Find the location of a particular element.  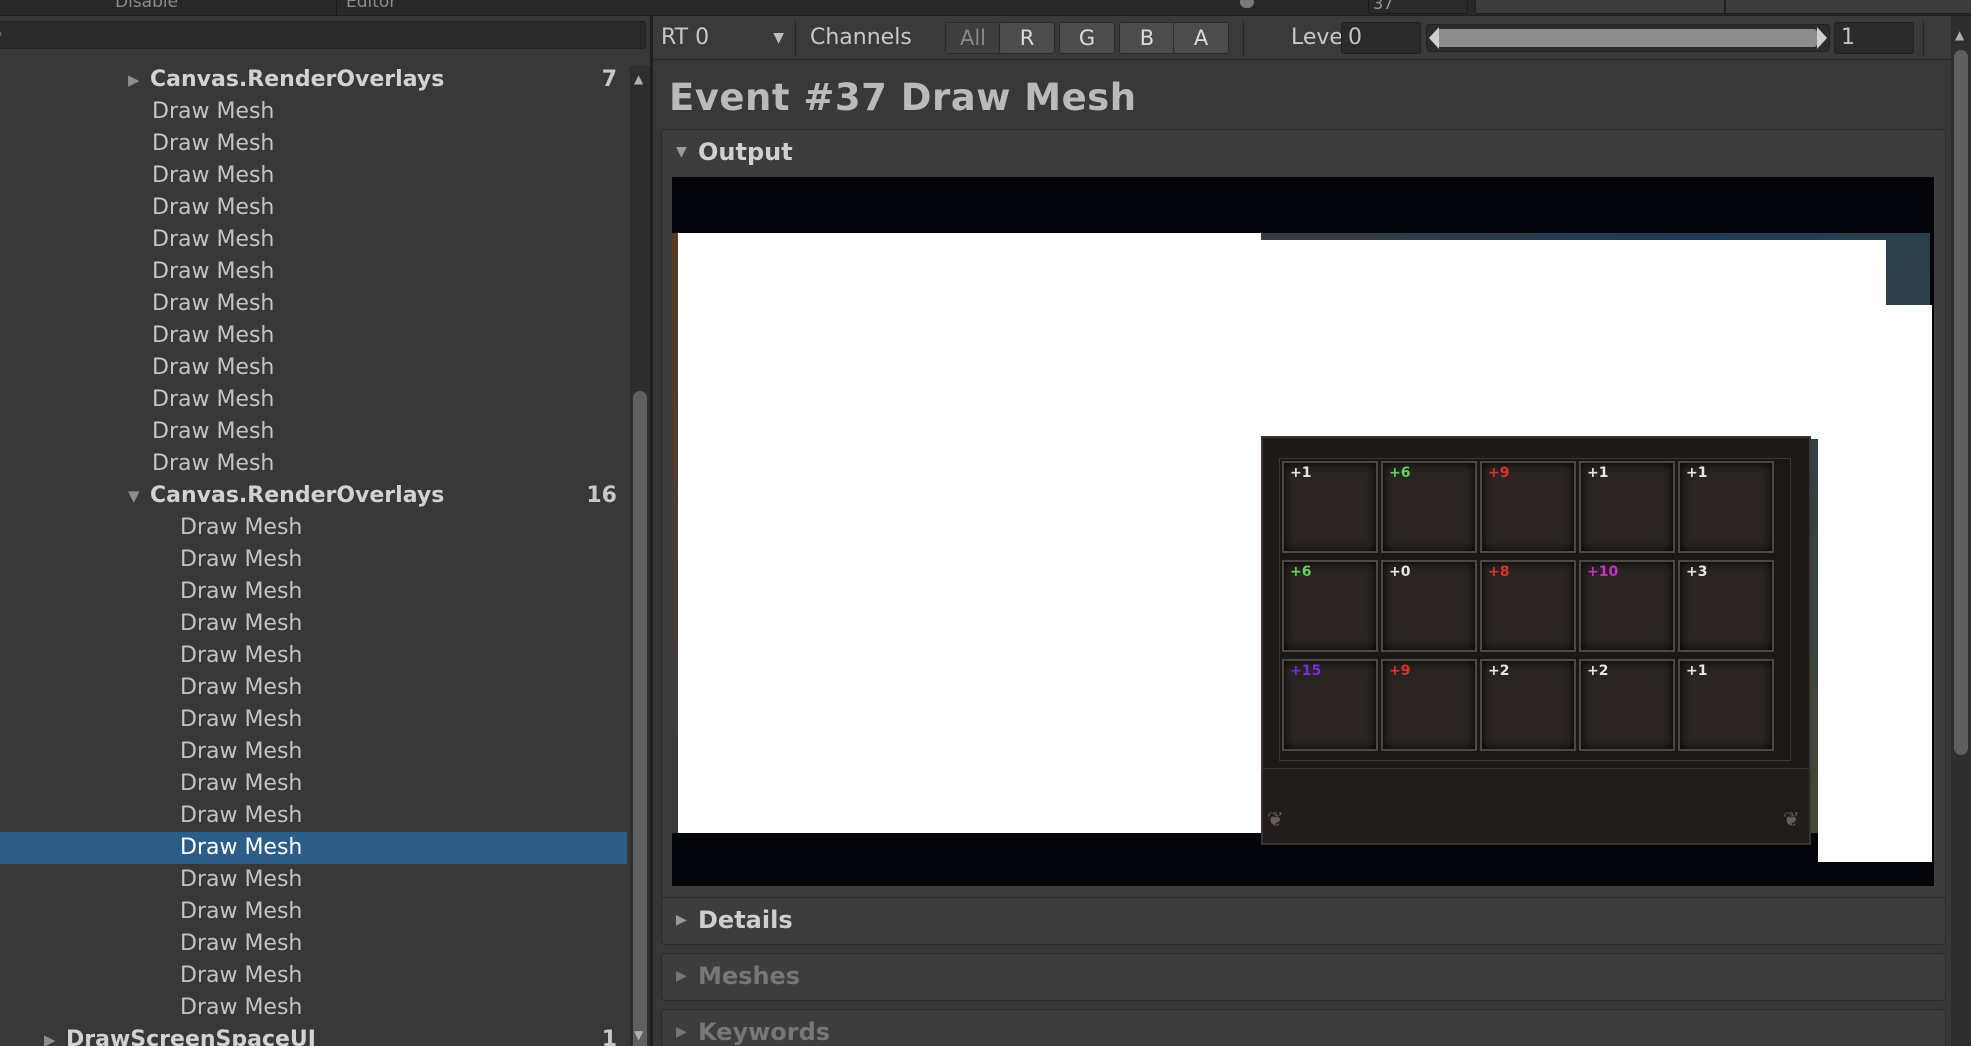

search-icon: ⌕ is located at coordinates (1, 34).